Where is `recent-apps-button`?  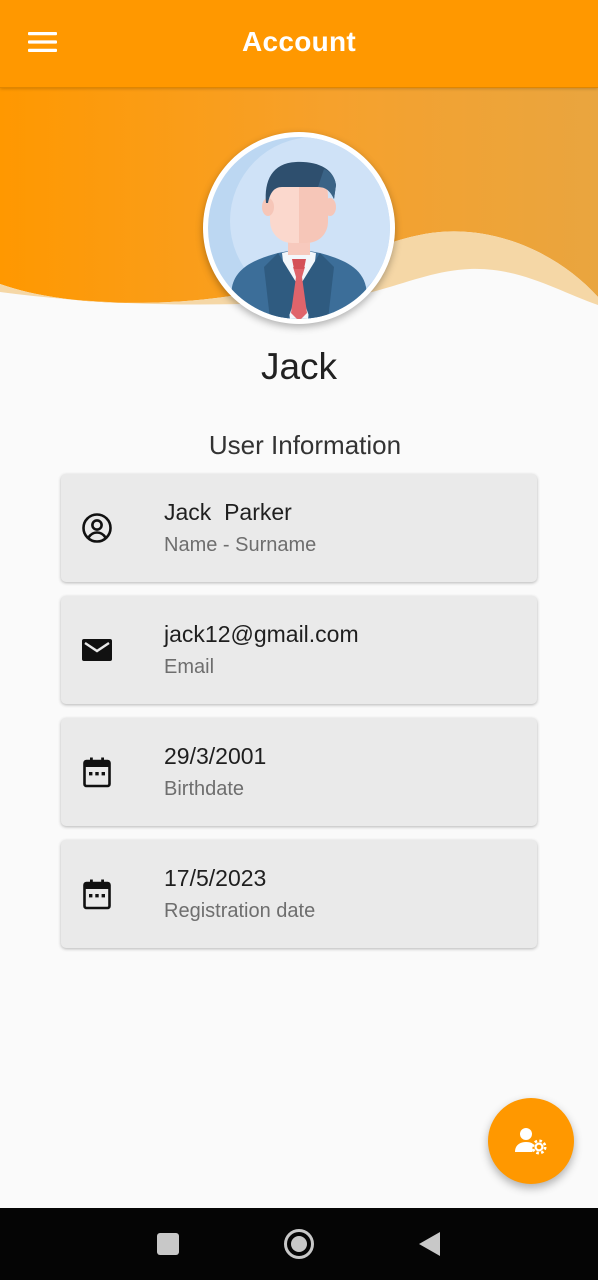
recent-apps-button is located at coordinates (168, 1244).